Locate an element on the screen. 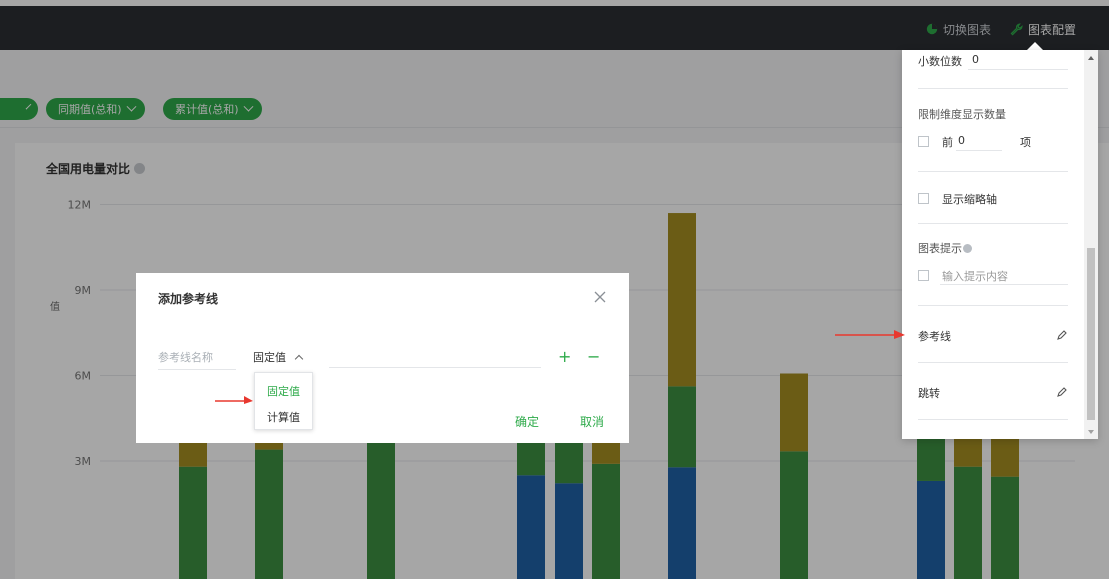 The width and height of the screenshot is (1109, 579). chart-tip-title: 图表提示 is located at coordinates (940, 248).